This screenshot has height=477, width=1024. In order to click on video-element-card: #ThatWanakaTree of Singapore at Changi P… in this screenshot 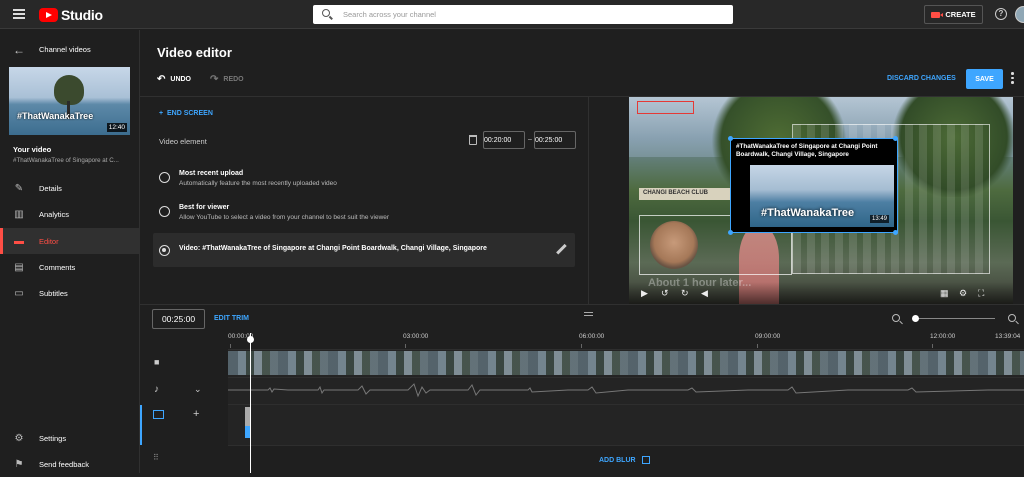, I will do `click(814, 185)`.